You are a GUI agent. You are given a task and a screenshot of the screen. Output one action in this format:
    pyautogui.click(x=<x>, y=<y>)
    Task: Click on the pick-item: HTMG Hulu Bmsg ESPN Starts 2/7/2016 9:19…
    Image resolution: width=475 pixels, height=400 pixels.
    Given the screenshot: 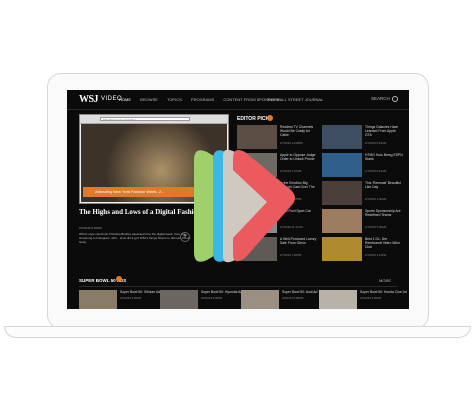 What is the action you would take?
    pyautogui.click(x=363, y=166)
    